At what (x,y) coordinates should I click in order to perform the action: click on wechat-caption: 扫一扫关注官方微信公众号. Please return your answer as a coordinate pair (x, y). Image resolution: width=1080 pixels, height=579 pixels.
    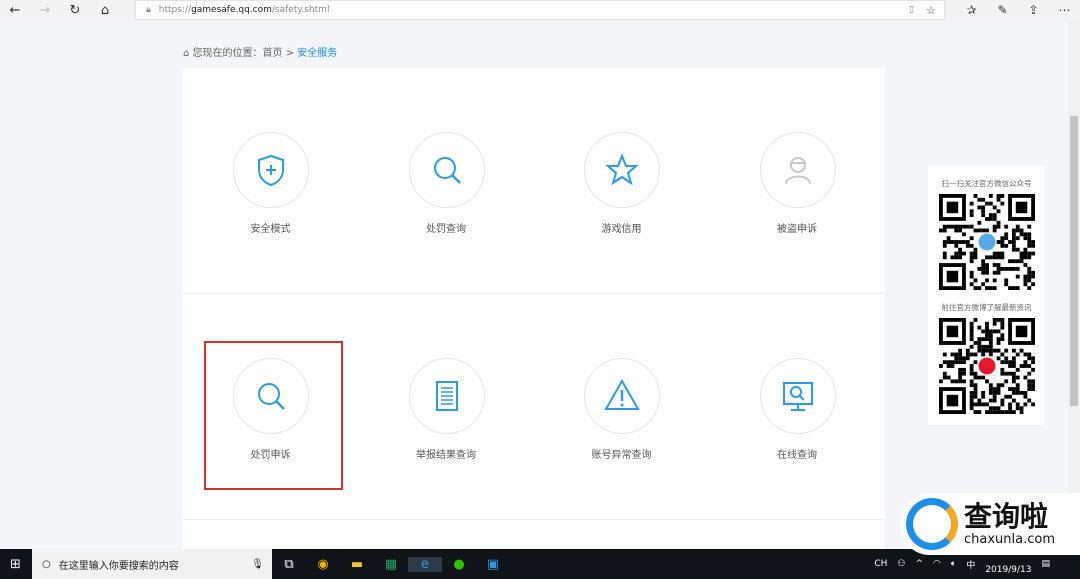
    Looking at the image, I should click on (986, 183).